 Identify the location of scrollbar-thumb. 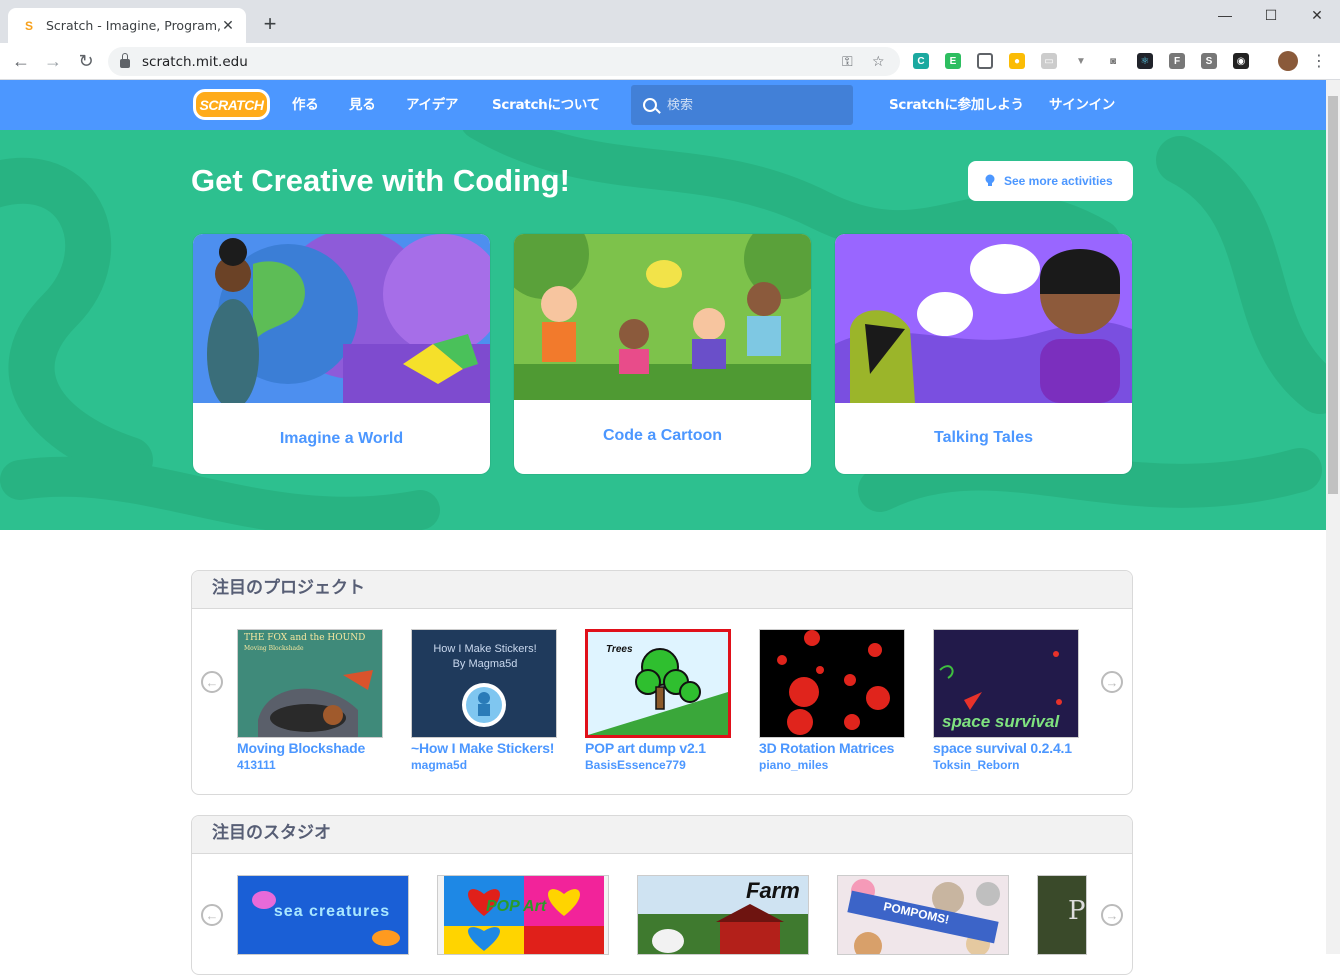
(1333, 295).